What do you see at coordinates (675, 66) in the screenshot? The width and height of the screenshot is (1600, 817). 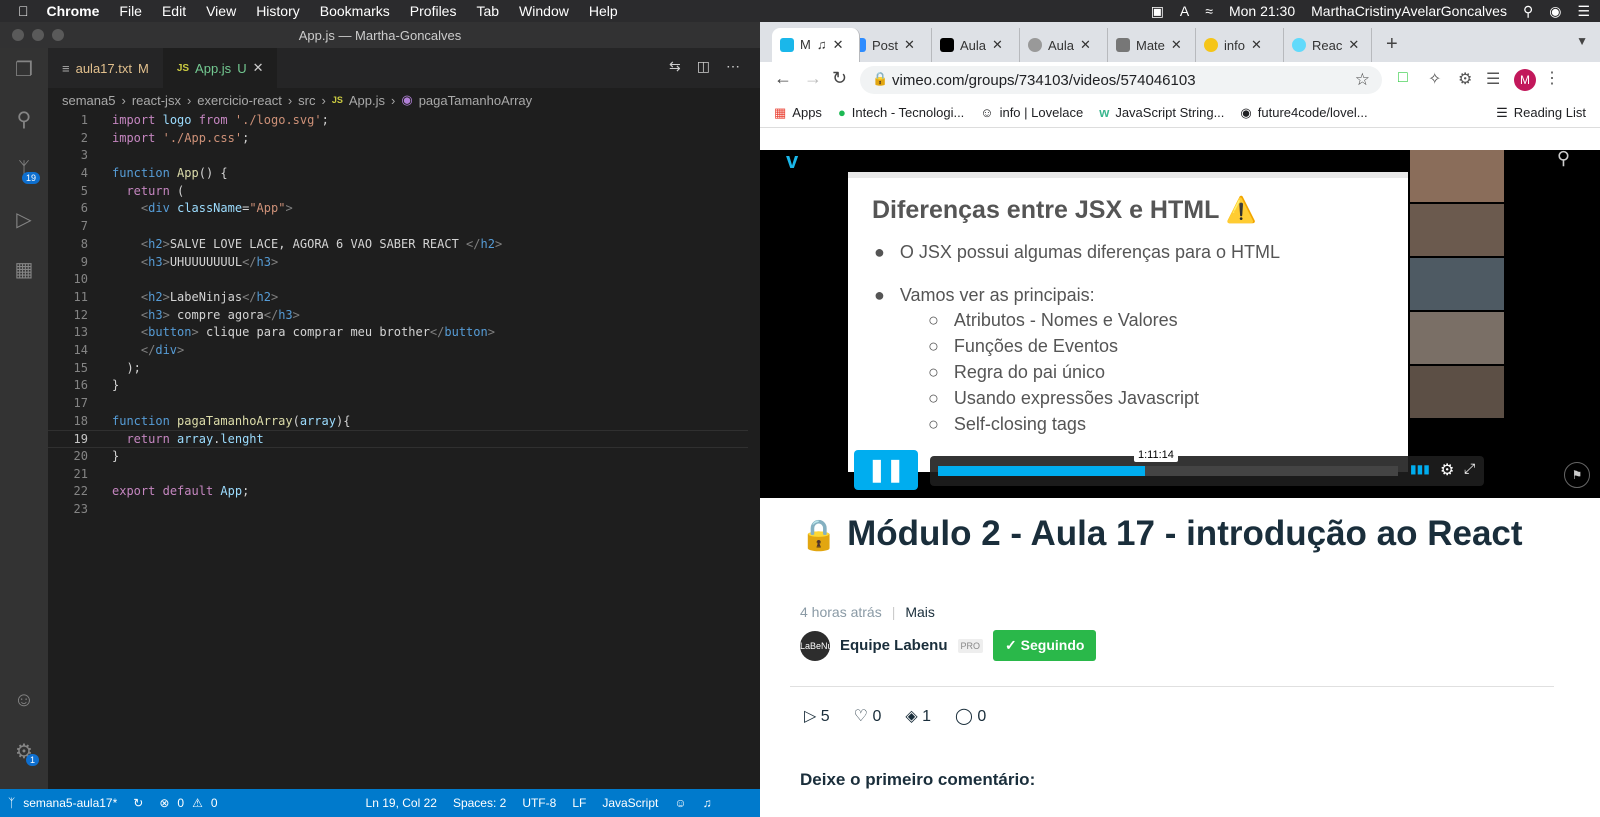 I see `compare-icon: ⇆` at bounding box center [675, 66].